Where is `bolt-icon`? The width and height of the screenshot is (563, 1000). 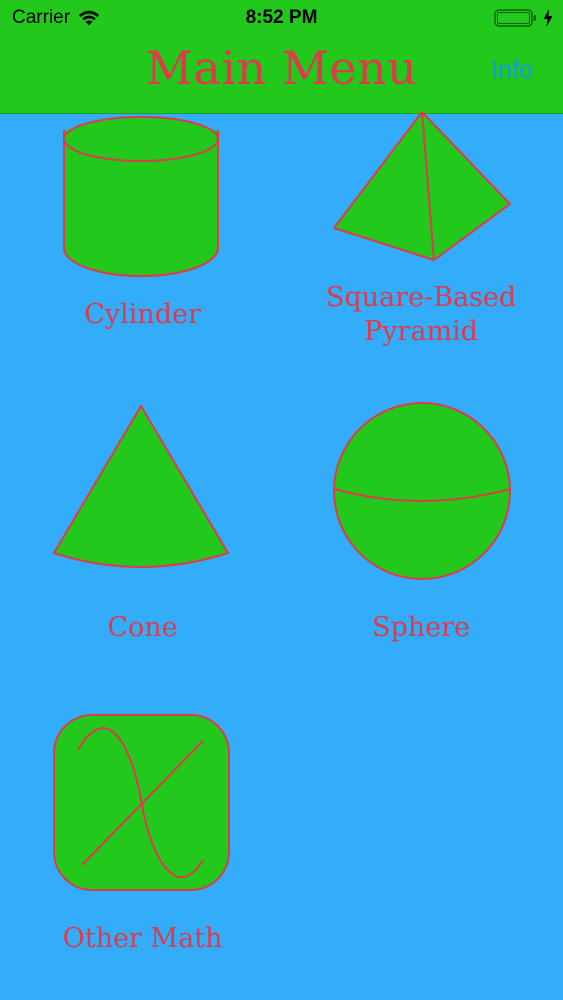 bolt-icon is located at coordinates (548, 18).